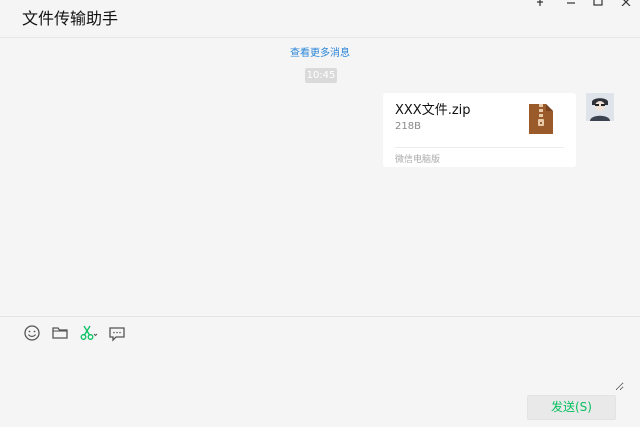 Image resolution: width=640 pixels, height=427 pixels. What do you see at coordinates (321, 75) in the screenshot?
I see `timestamp-badge: 10:45` at bounding box center [321, 75].